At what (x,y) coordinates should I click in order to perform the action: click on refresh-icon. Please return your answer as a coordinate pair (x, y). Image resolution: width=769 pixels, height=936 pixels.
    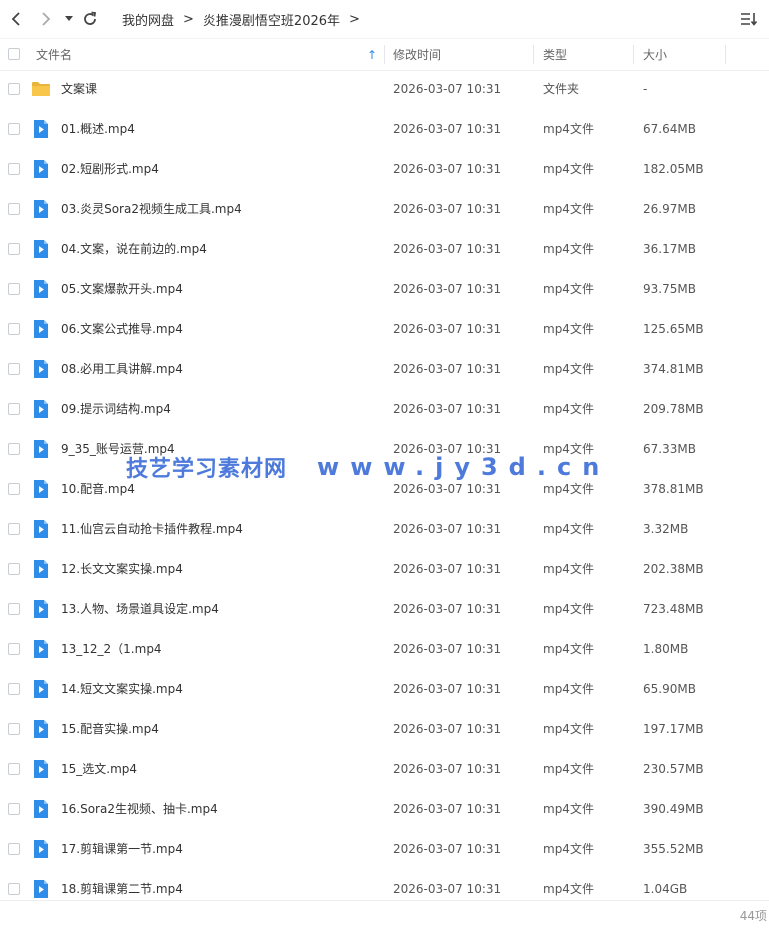
    Looking at the image, I should click on (90, 18).